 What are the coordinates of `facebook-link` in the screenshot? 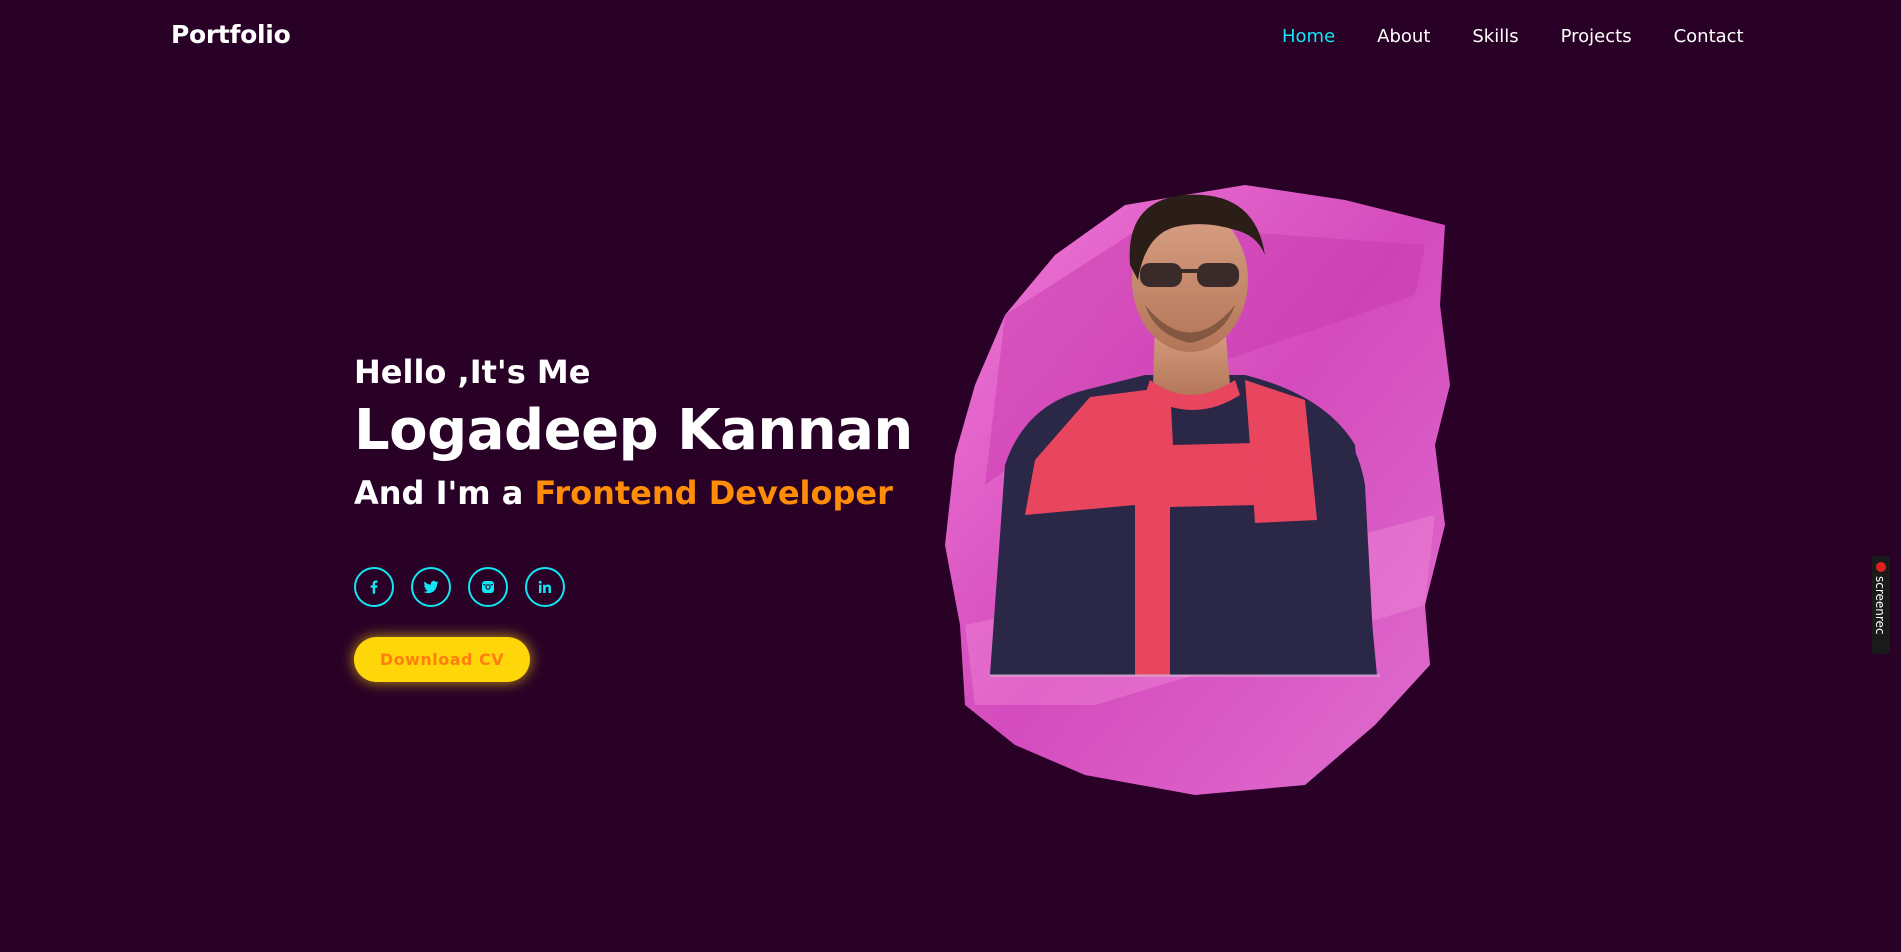 It's located at (374, 587).